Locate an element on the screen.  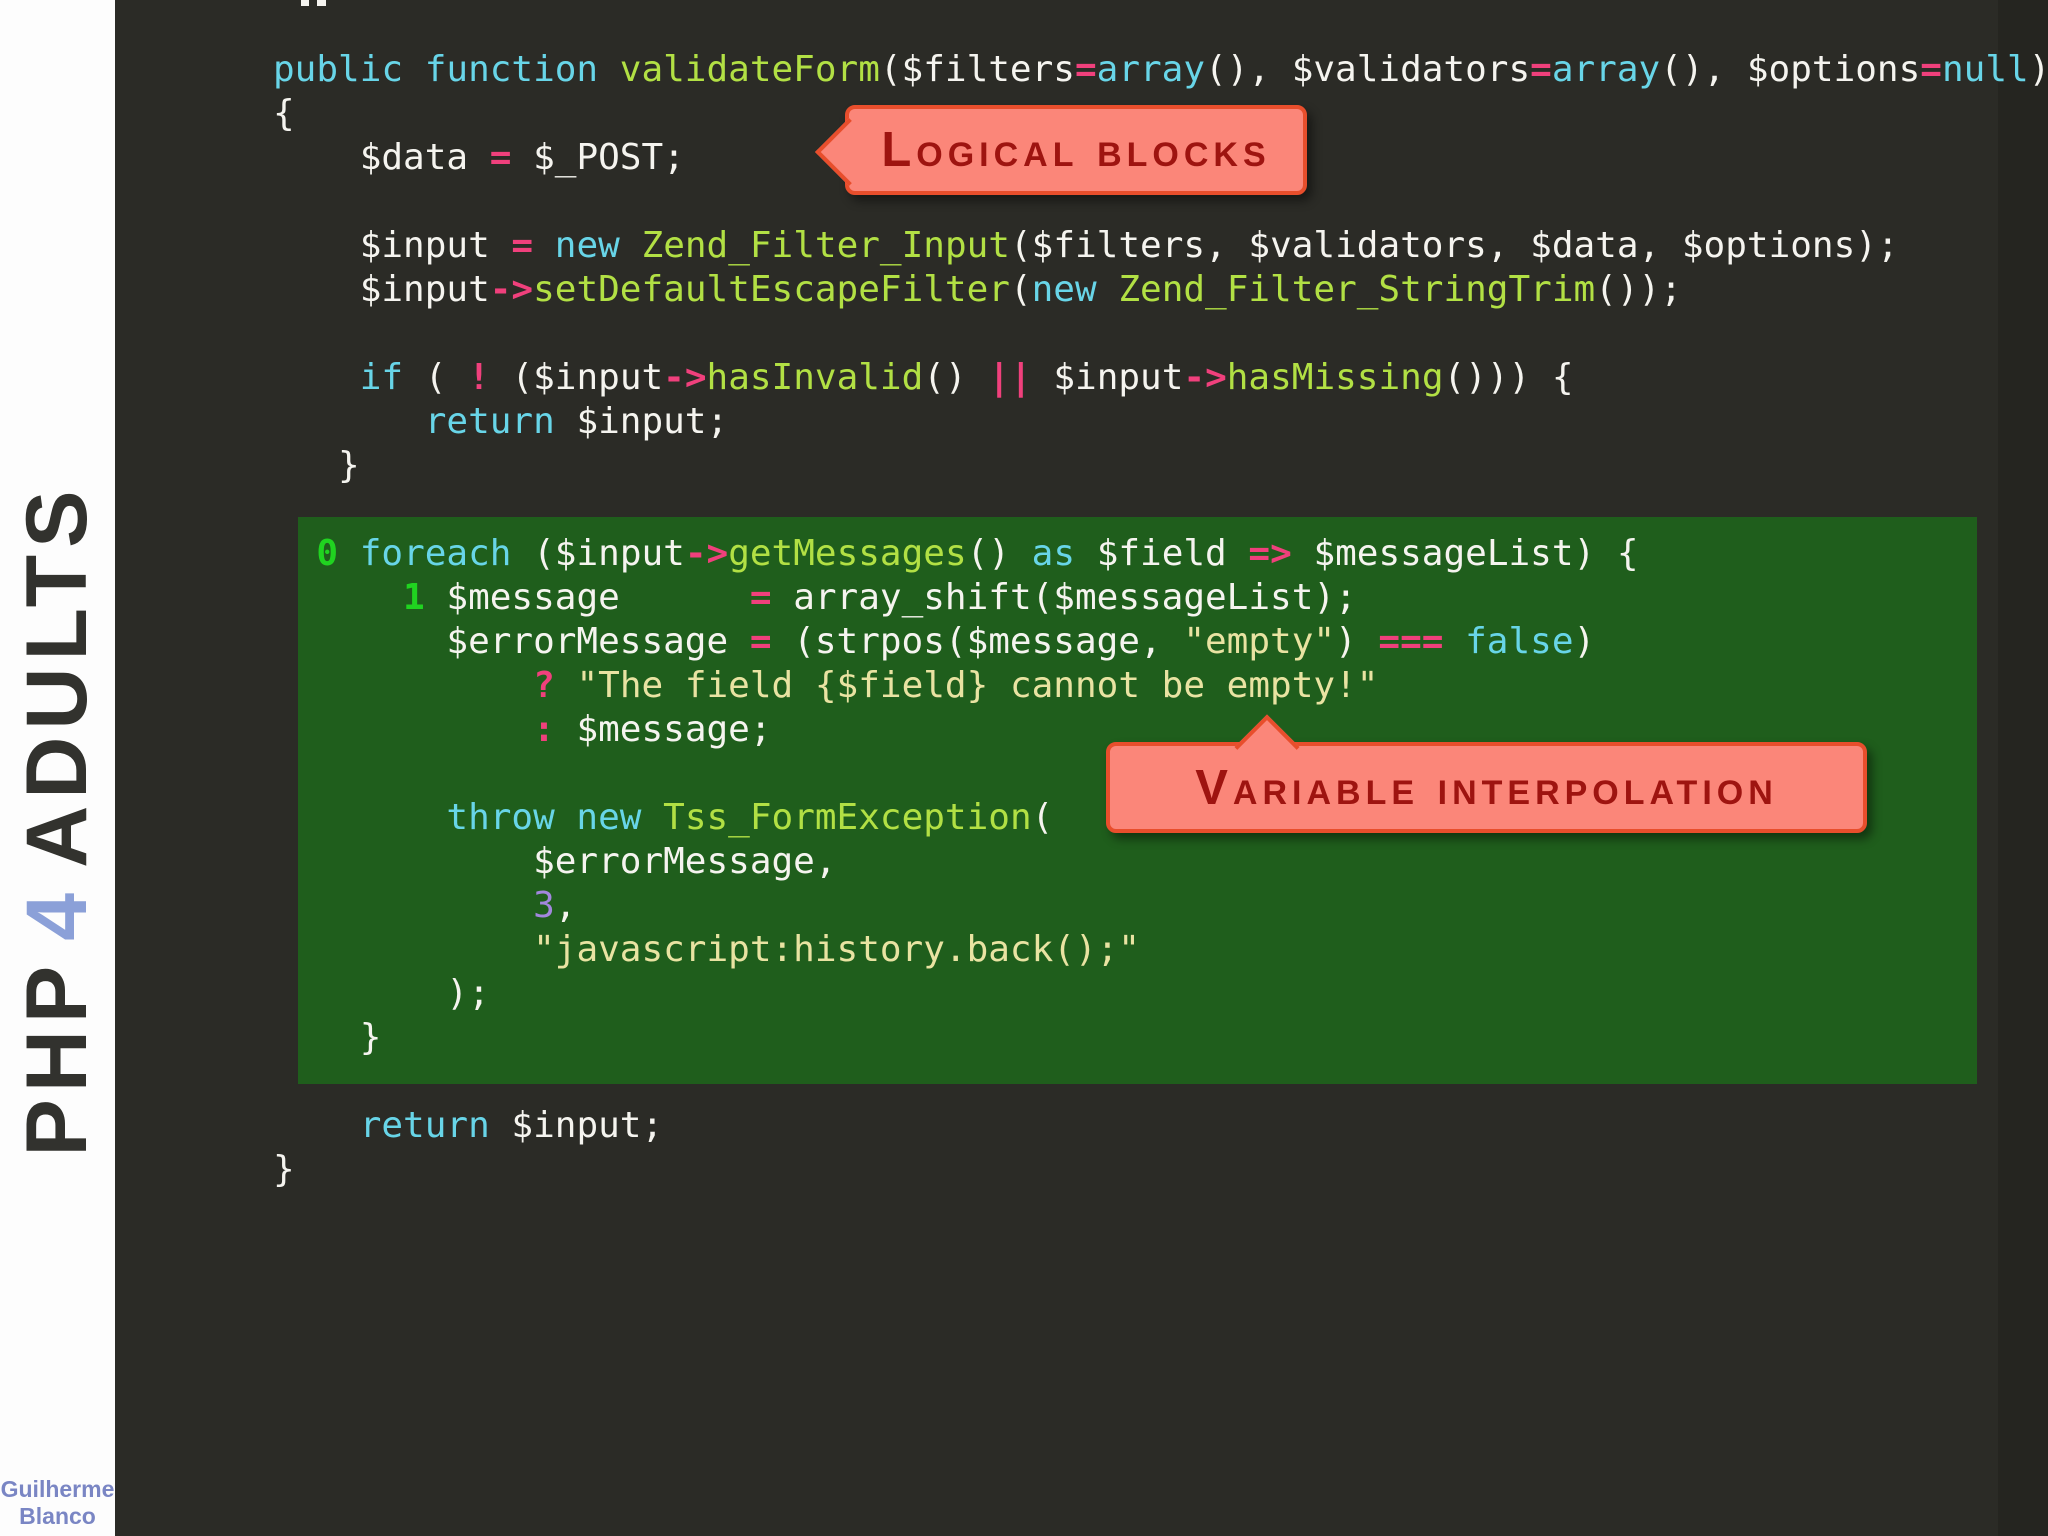
author-credit: Guilherme Blanco is located at coordinates (57, 1503).